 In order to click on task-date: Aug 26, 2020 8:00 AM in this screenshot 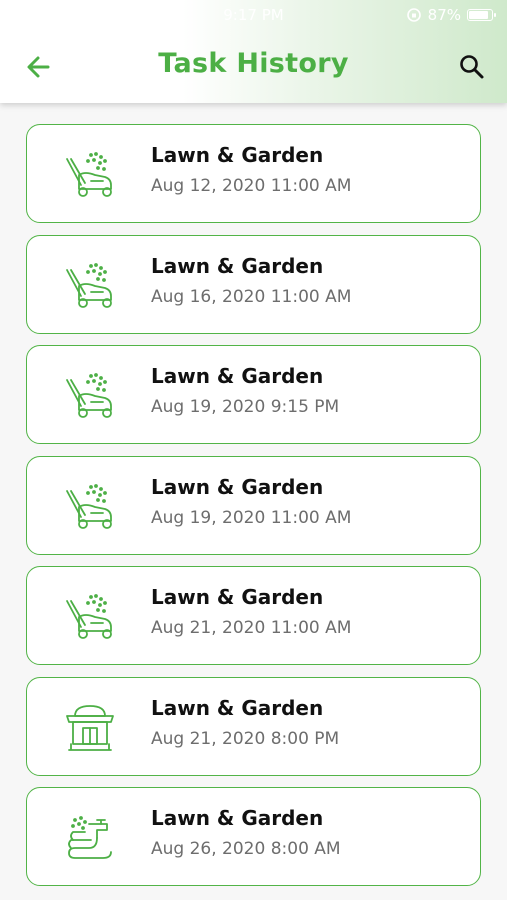, I will do `click(246, 849)`.